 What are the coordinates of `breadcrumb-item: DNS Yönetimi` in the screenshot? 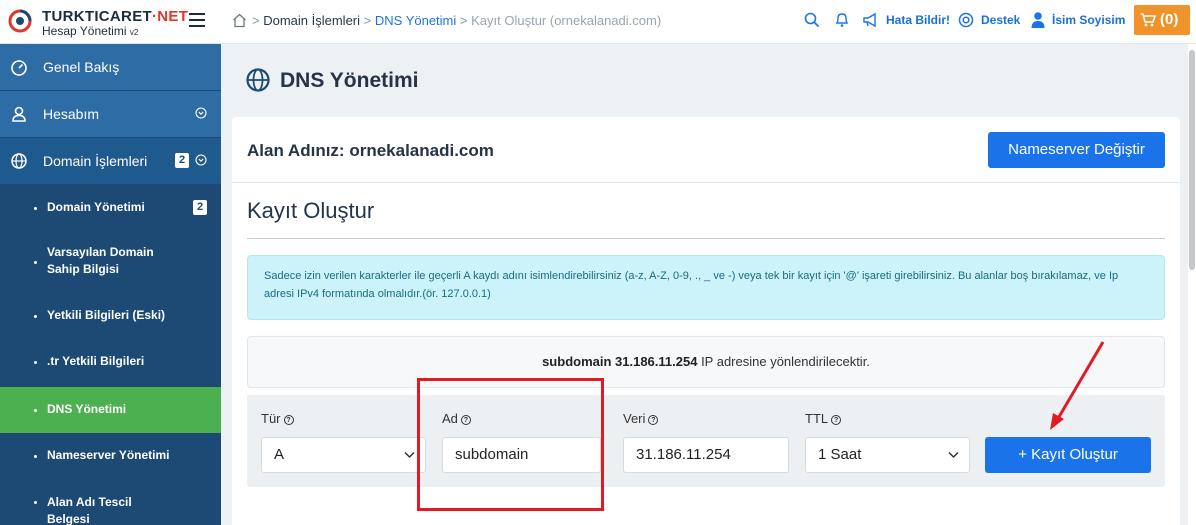 It's located at (415, 20).